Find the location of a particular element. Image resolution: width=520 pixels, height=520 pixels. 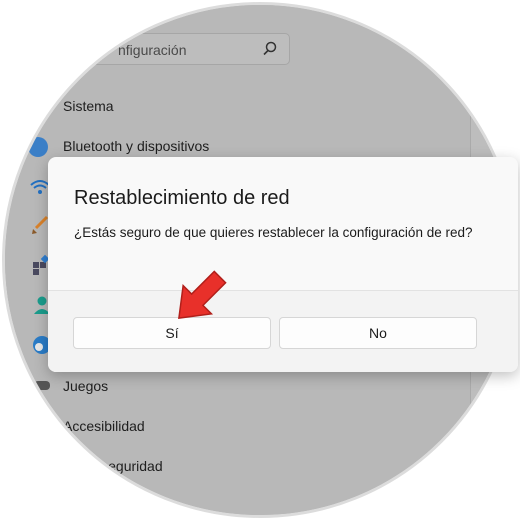

no-button: No is located at coordinates (378, 333).